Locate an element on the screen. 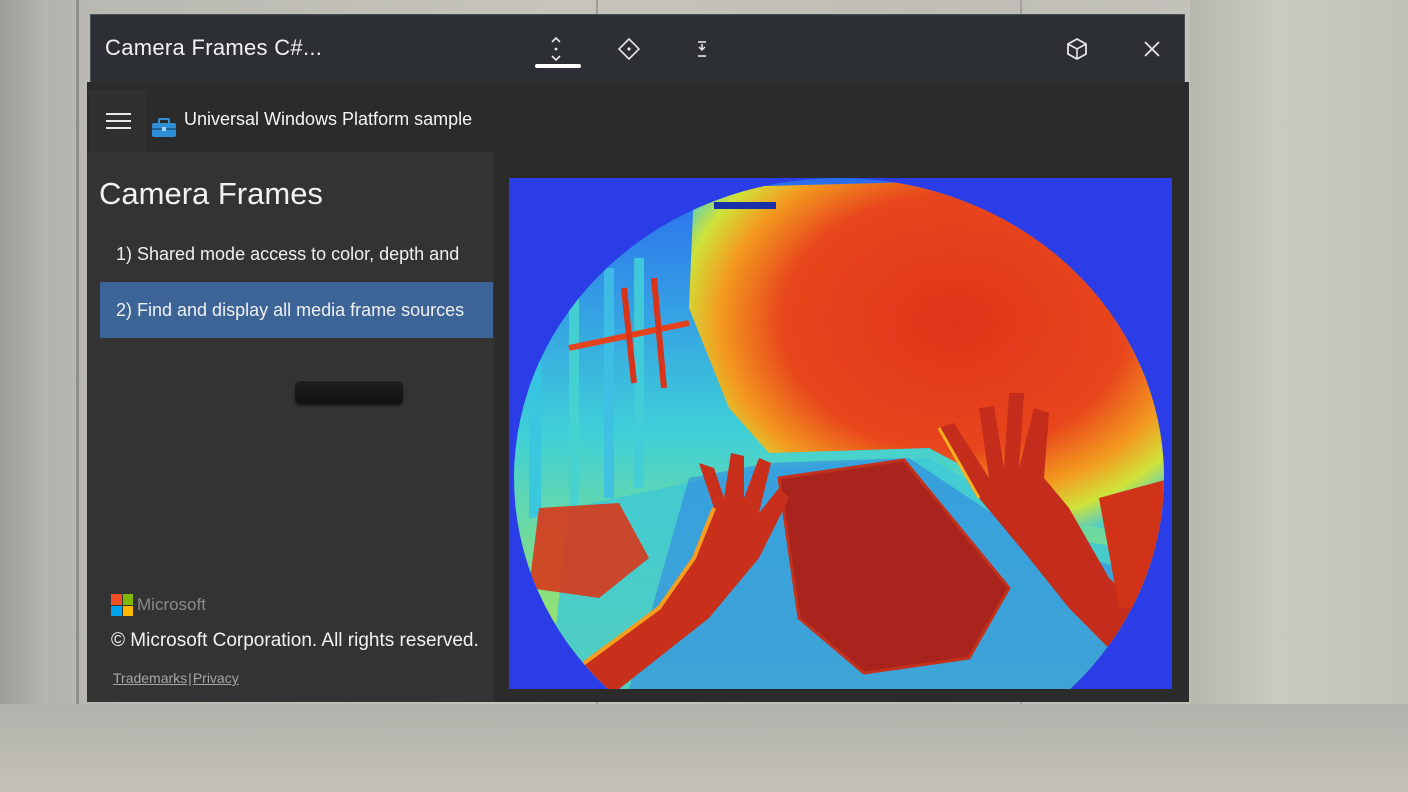 The width and height of the screenshot is (1408, 792). hamburger-icon is located at coordinates (118, 121).